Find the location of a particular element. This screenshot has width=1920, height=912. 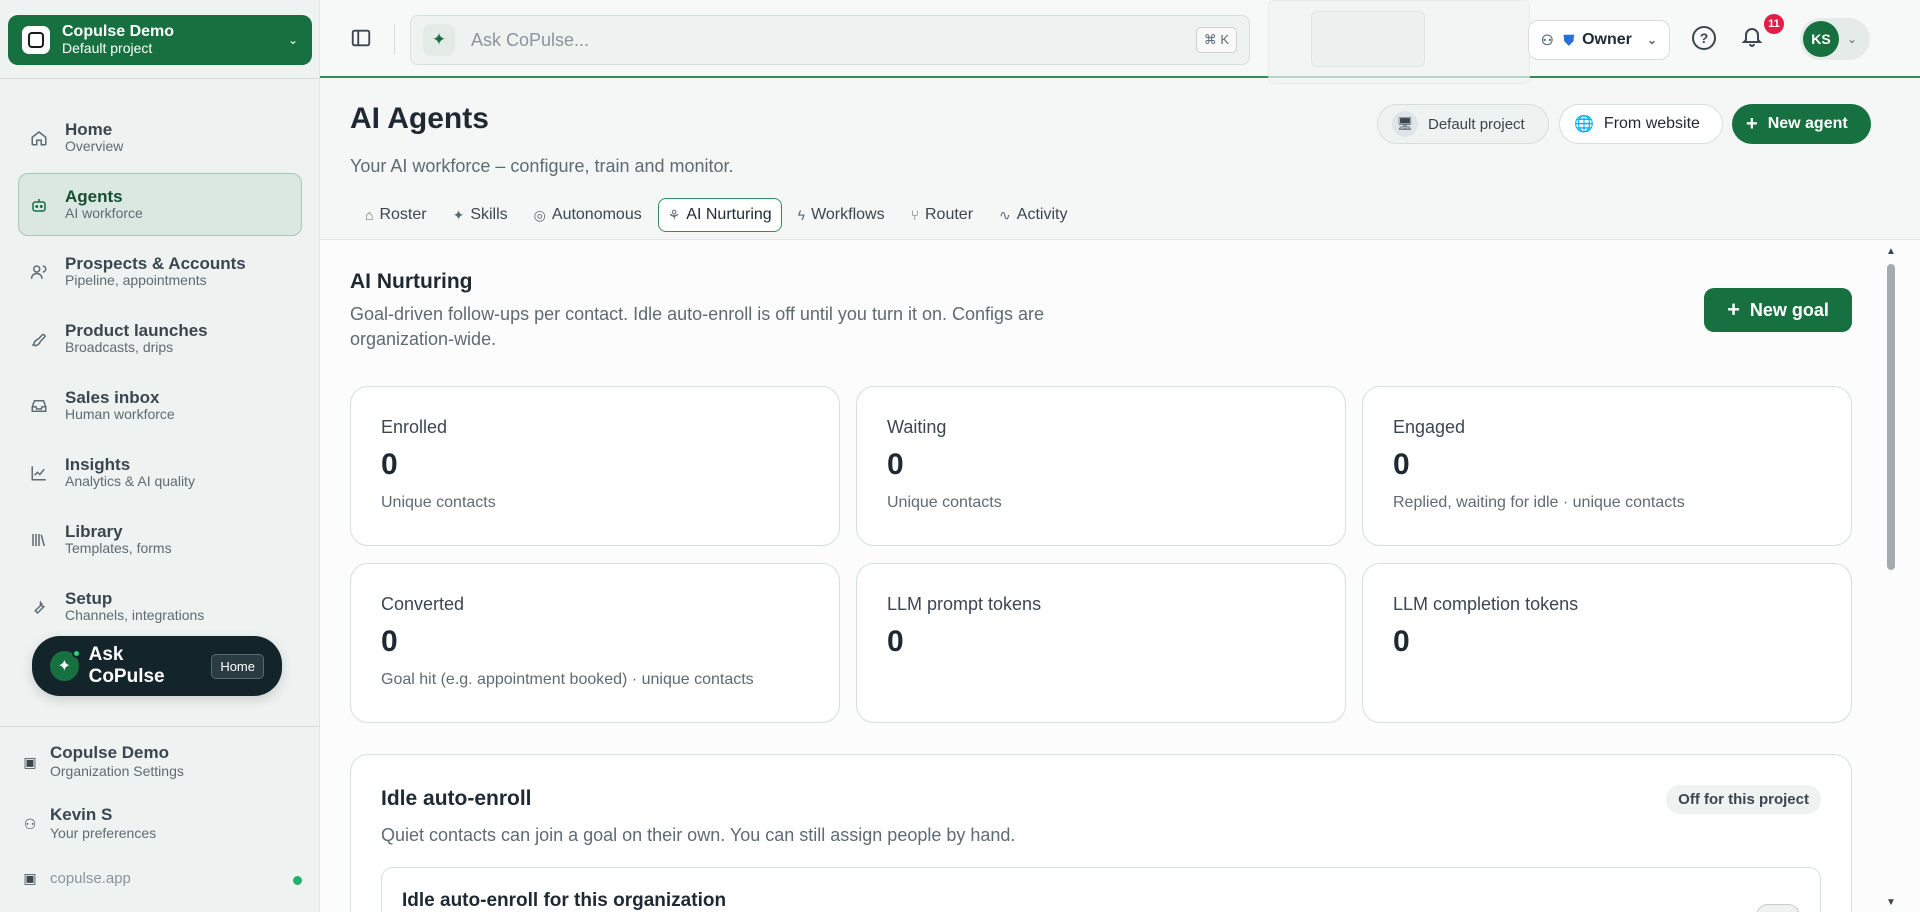

bell-icon is located at coordinates (1754, 38).